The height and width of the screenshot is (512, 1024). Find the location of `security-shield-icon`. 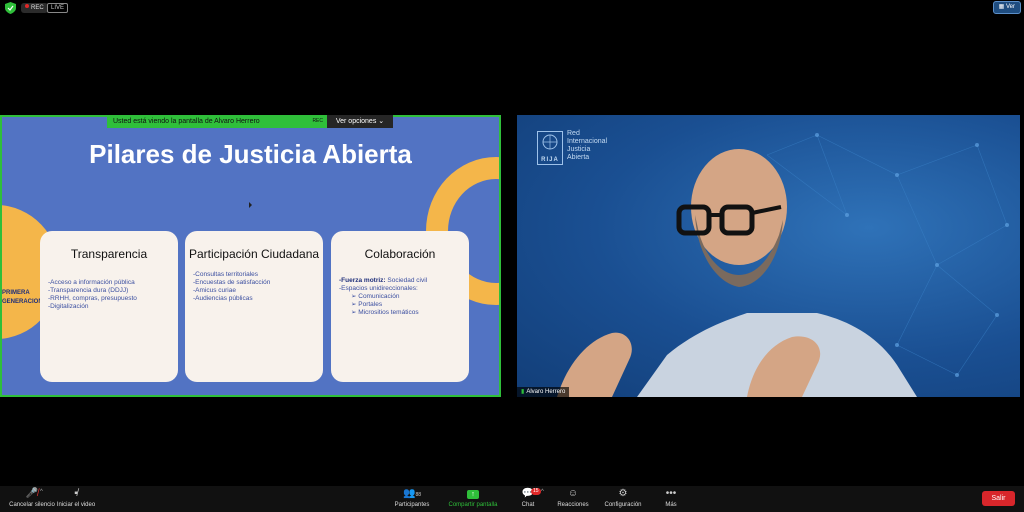

security-shield-icon is located at coordinates (10, 8).